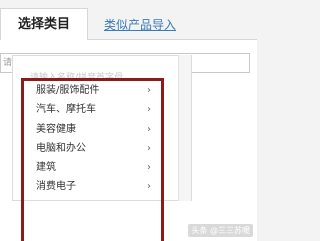 The height and width of the screenshot is (241, 320). I want to click on watermark: 头条 @三三苏暖, so click(220, 230).